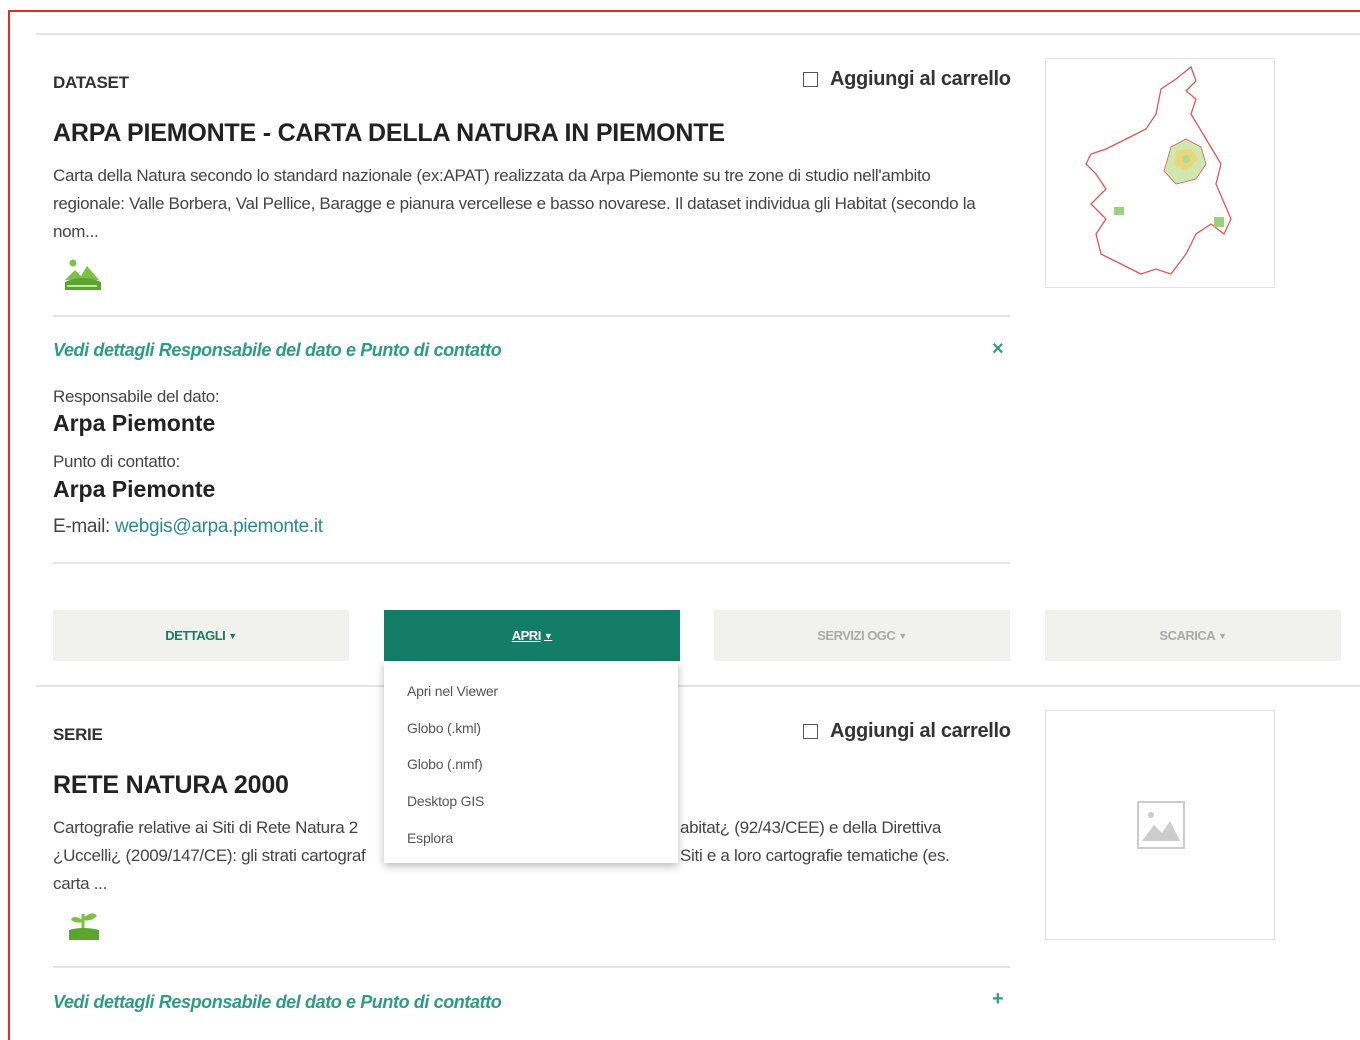 The image size is (1360, 1040). I want to click on servizi-label: SERVIZI OGC, so click(856, 635).